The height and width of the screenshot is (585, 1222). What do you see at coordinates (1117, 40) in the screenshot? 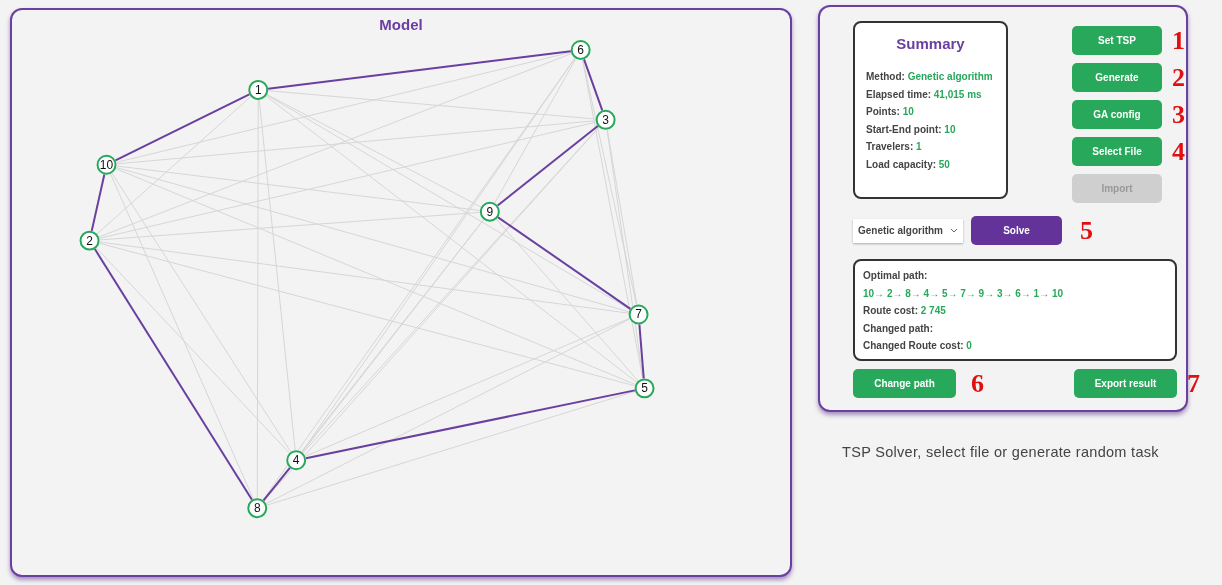
I see `action-button: Set TSP` at bounding box center [1117, 40].